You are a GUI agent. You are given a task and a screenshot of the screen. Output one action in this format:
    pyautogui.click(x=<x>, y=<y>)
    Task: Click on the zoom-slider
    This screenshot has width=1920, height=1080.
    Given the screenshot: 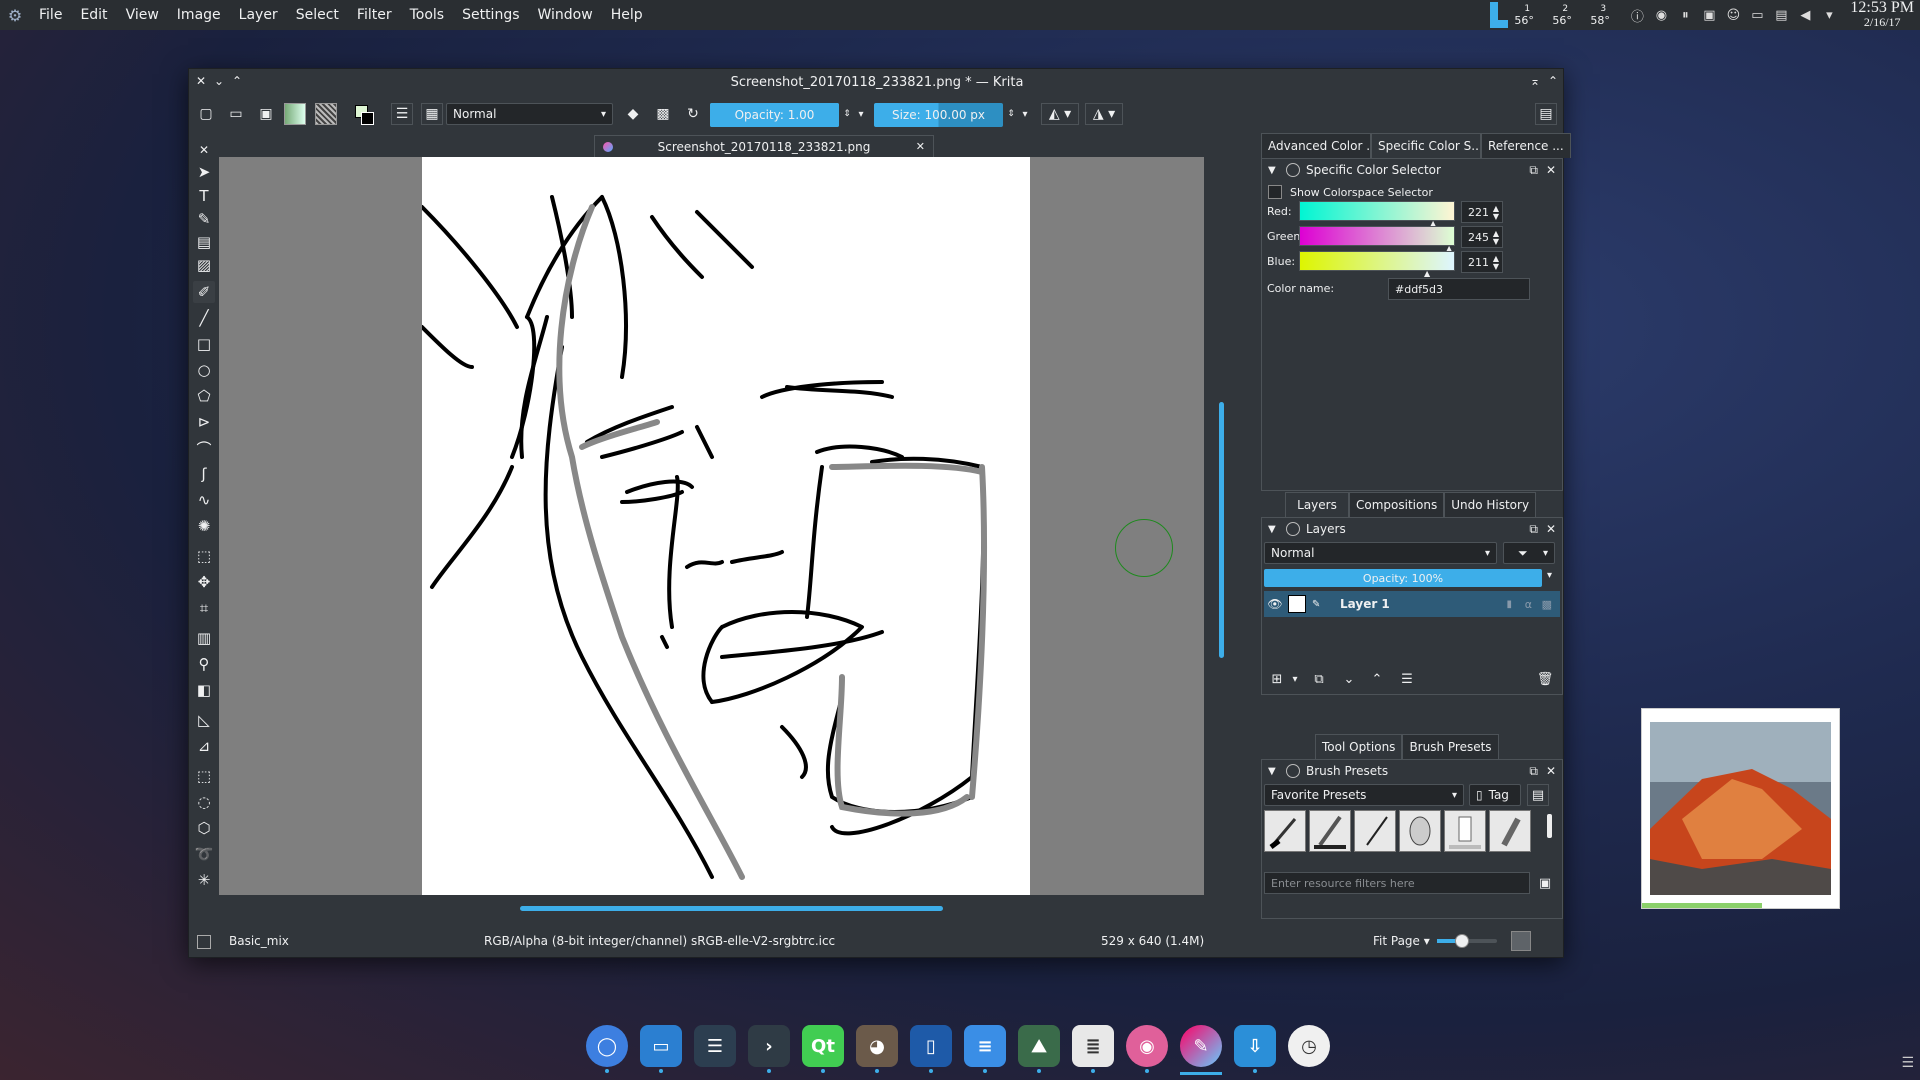 What is the action you would take?
    pyautogui.click(x=1467, y=941)
    